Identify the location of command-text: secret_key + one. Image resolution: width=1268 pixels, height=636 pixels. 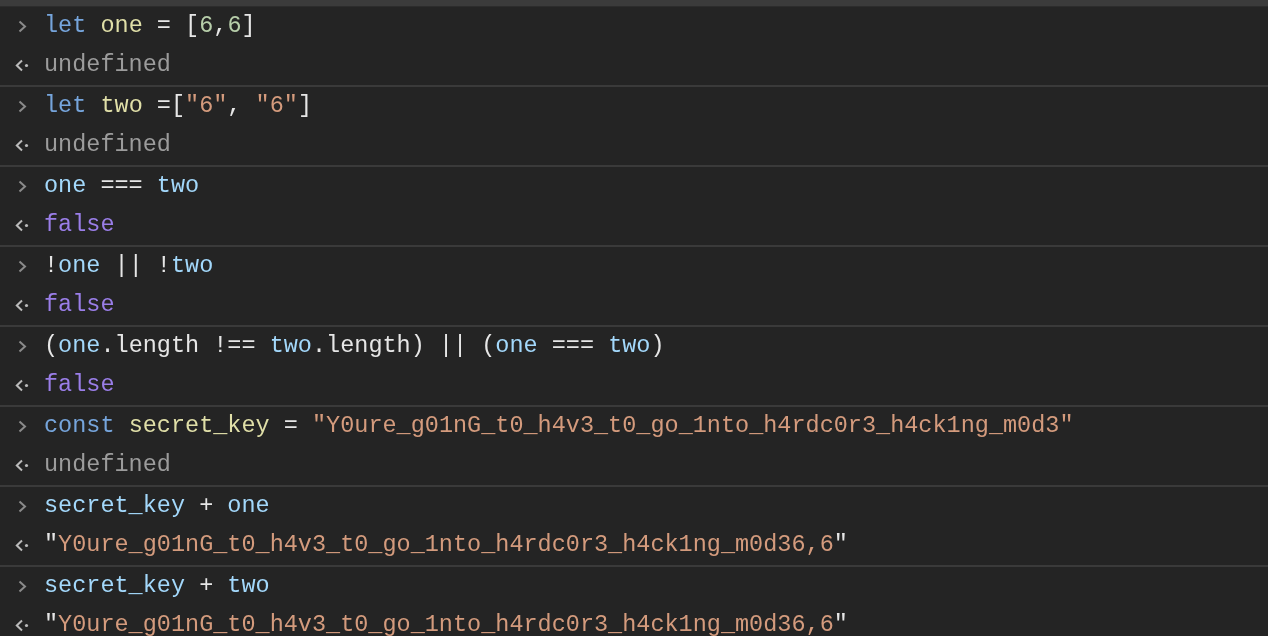
(157, 506).